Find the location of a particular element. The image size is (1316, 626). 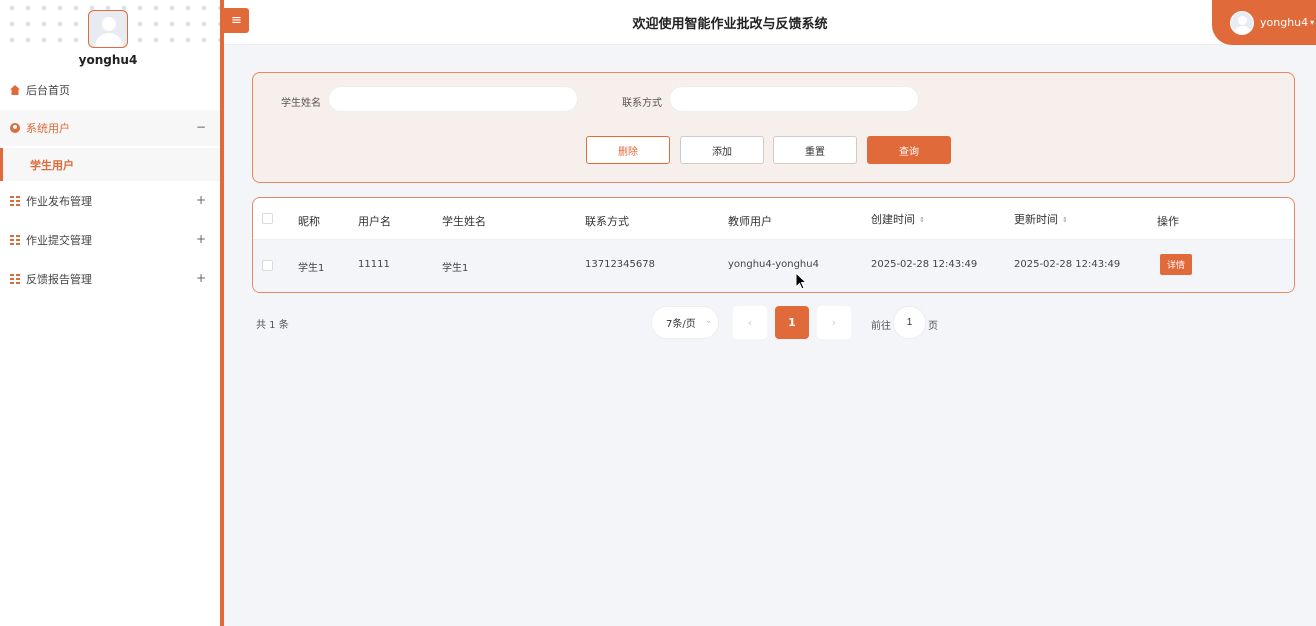

sidebar-subitem-student-users: 学生用户 is located at coordinates (110, 164).